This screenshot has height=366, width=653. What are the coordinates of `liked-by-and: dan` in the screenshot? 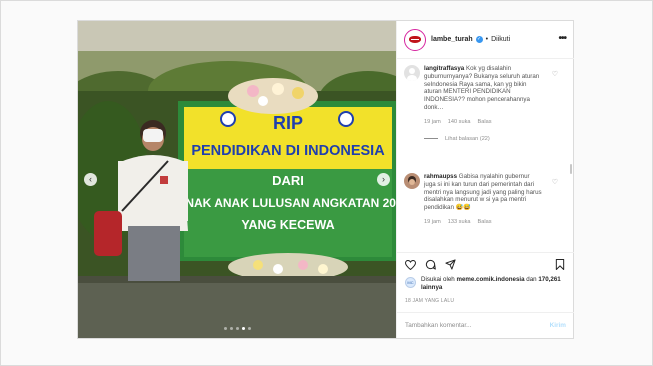 It's located at (531, 279).